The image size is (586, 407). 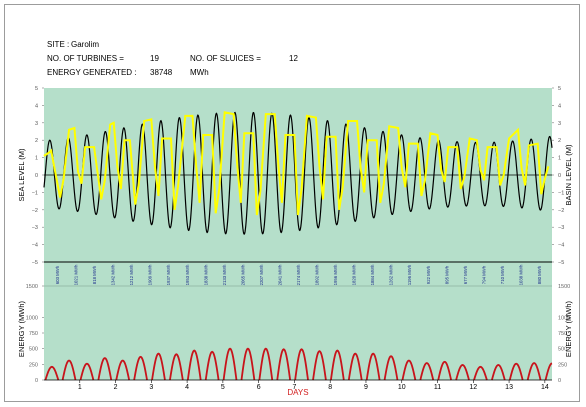 I want to click on energy-table-value: 2065 MWh, so click(x=242, y=274).